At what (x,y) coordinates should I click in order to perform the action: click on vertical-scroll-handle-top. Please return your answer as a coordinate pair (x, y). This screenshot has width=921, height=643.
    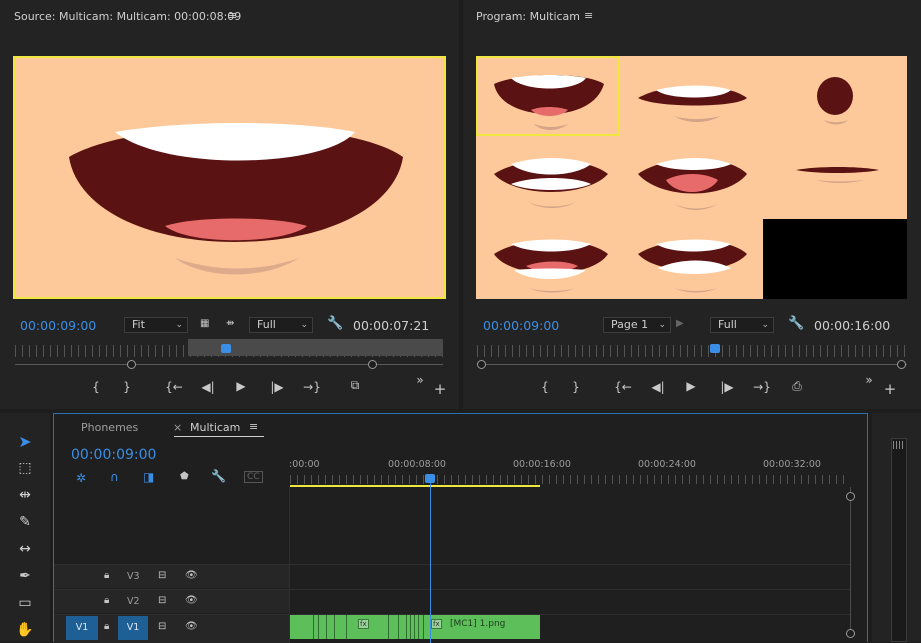
    Looking at the image, I should click on (850, 496).